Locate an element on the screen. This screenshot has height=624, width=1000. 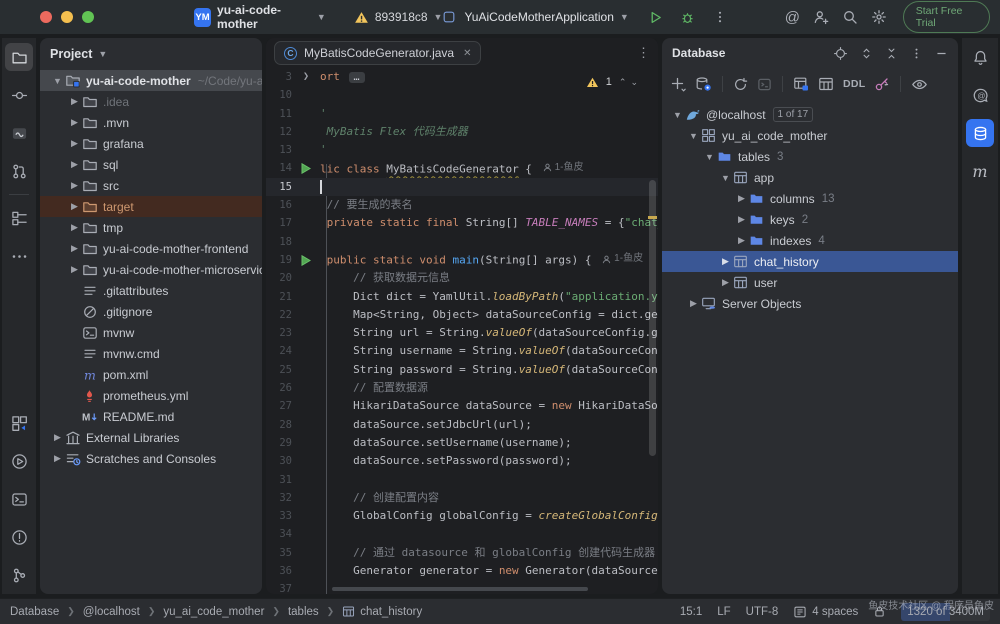
minimize-window-button is located at coordinates (67, 17).